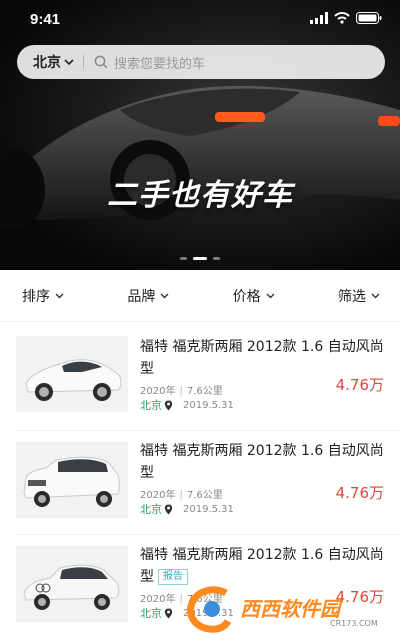 The height and width of the screenshot is (635, 400). What do you see at coordinates (200, 20) in the screenshot?
I see `status-bar: 9:41` at bounding box center [200, 20].